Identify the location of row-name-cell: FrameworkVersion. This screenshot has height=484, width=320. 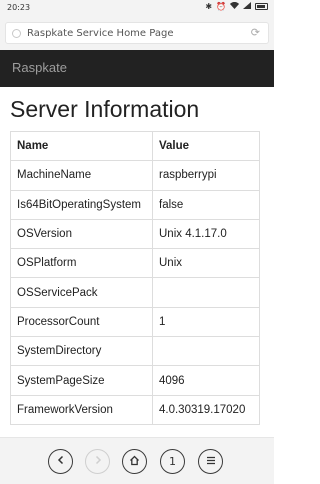
(81, 409).